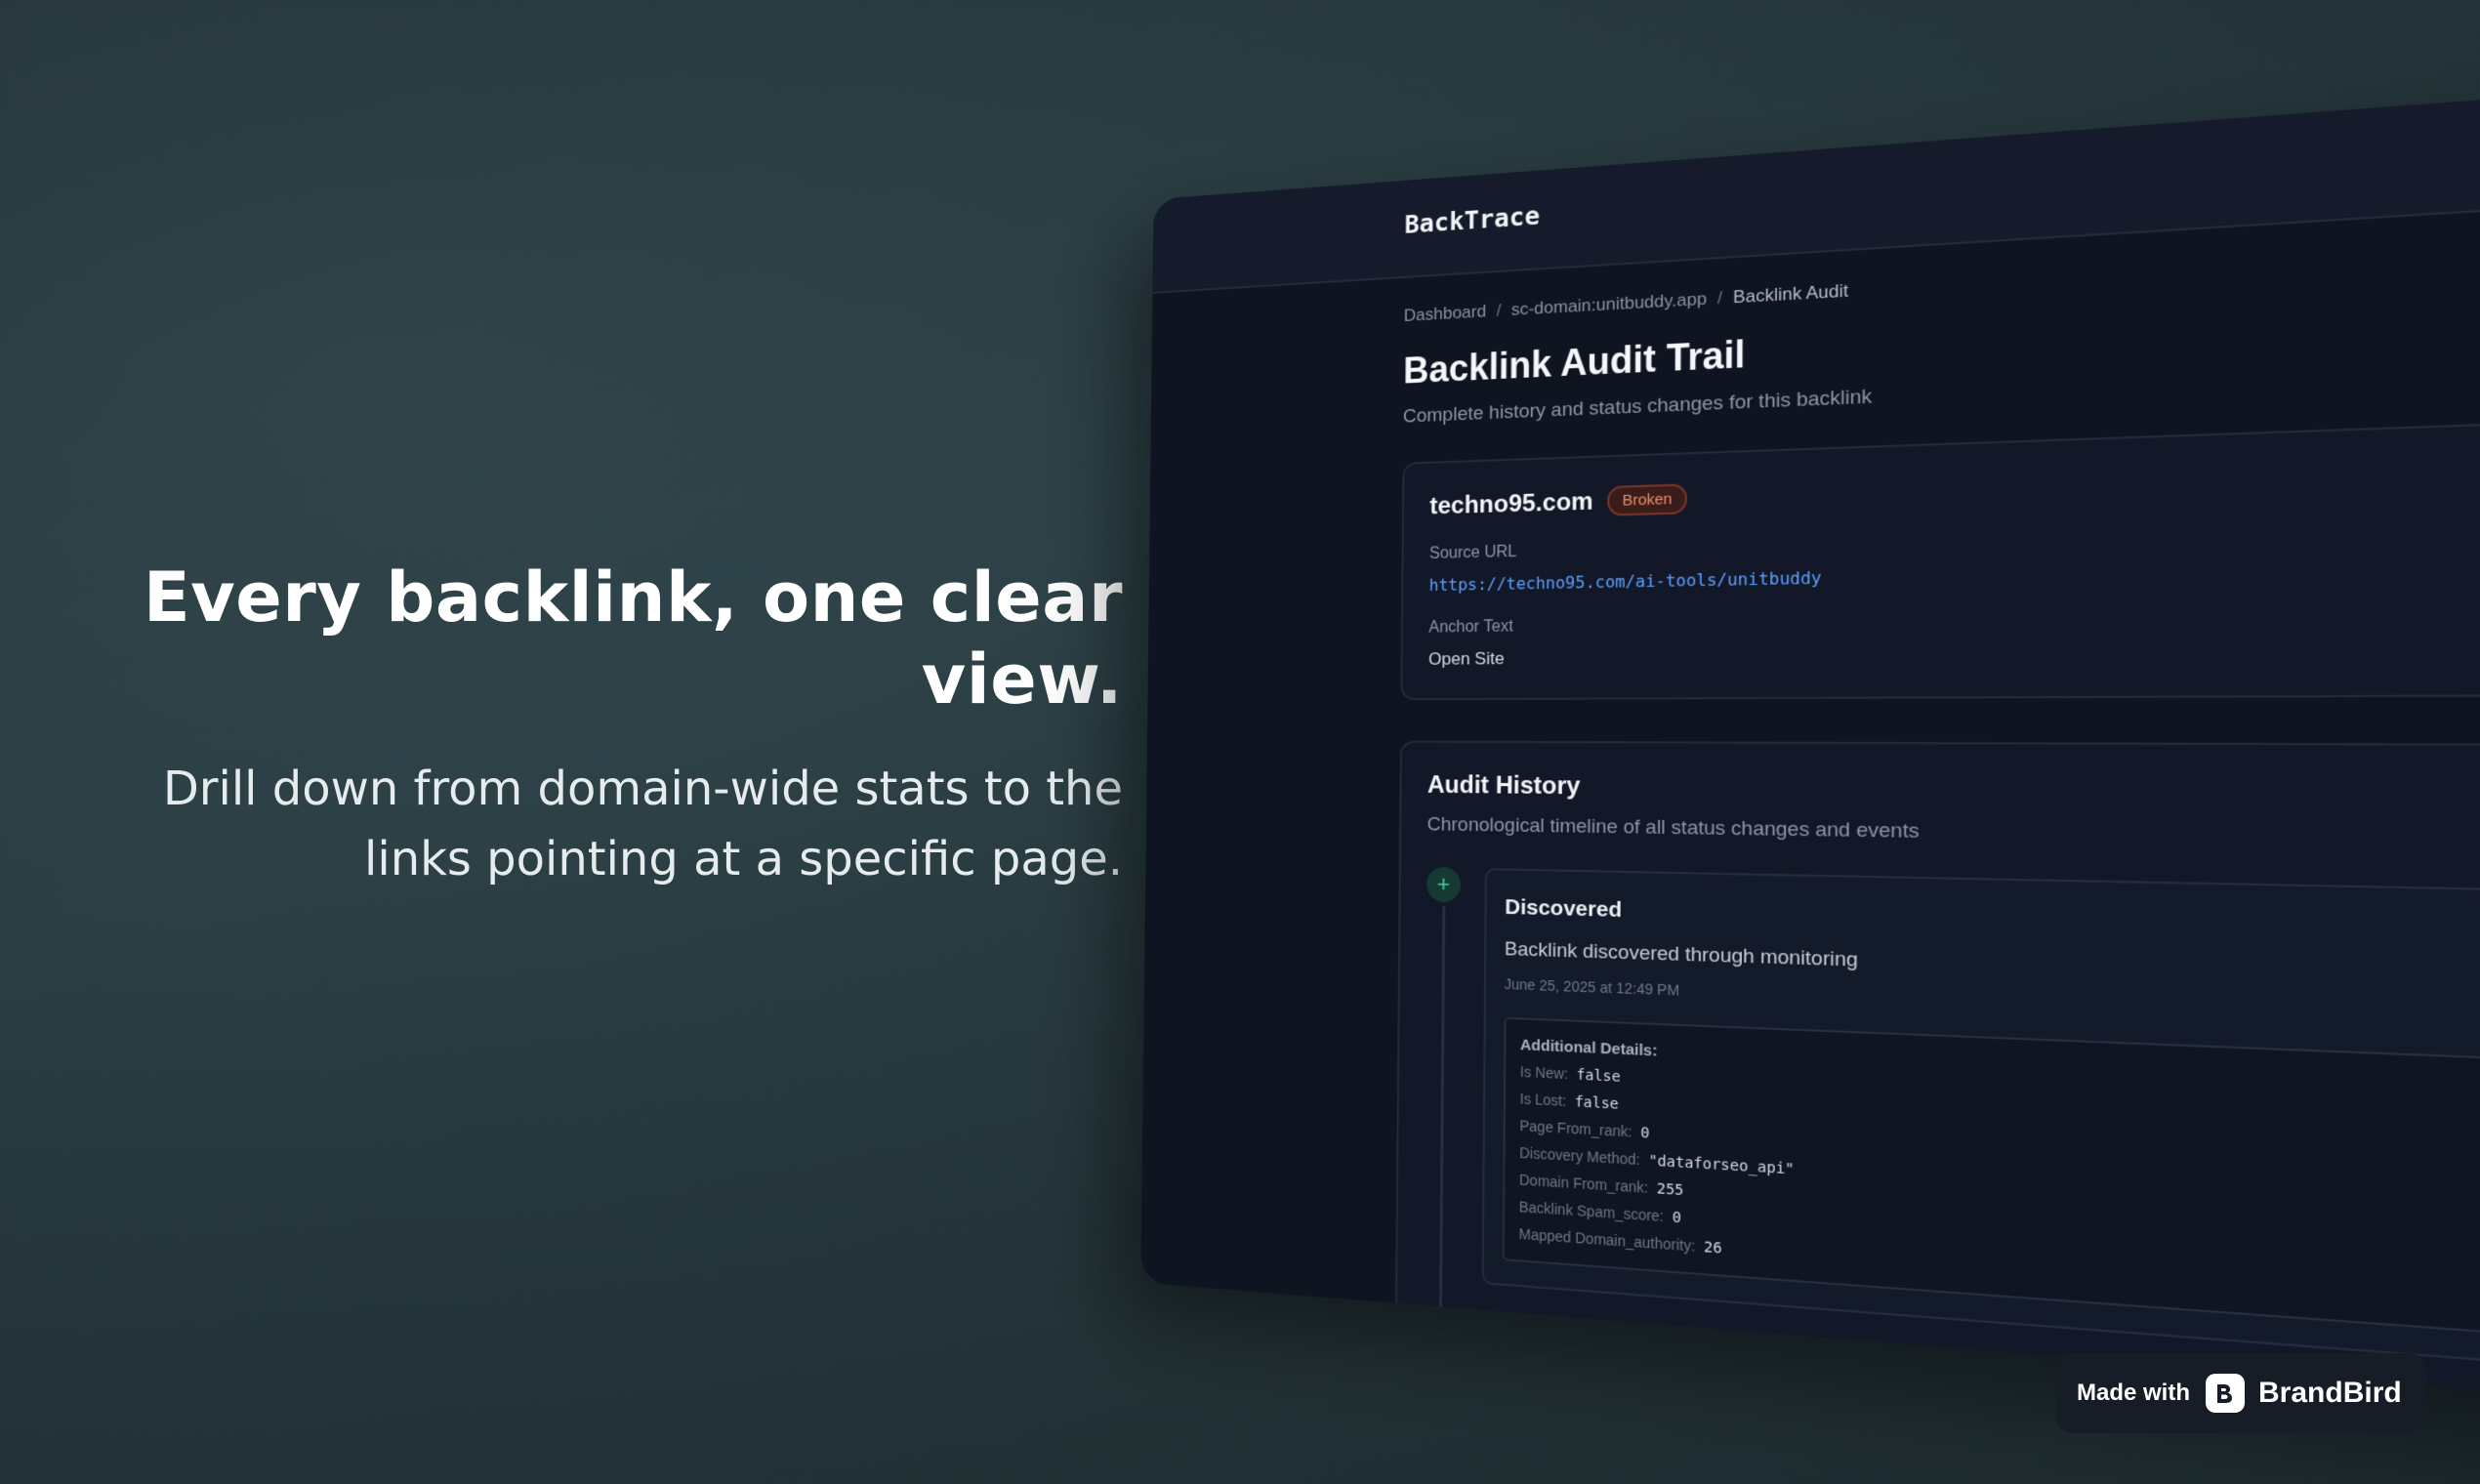  Describe the element at coordinates (1511, 504) in the screenshot. I see `backlink-domain: techno95.com` at that location.